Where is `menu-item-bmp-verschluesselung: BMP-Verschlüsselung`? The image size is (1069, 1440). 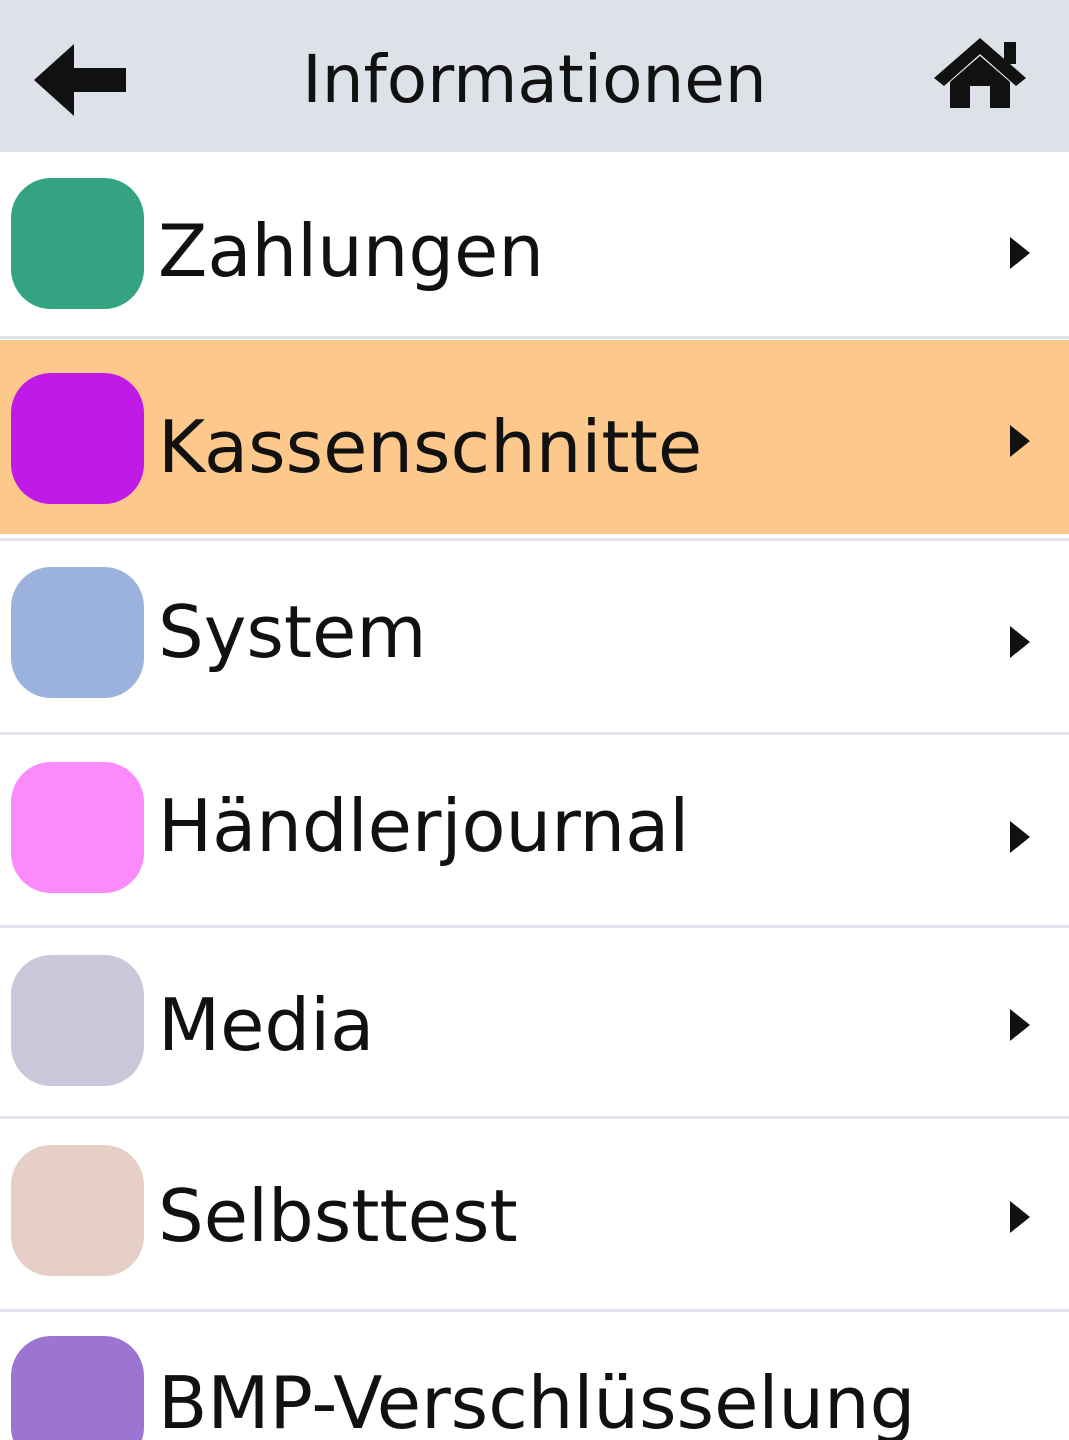 menu-item-bmp-verschluesselung: BMP-Verschlüsselung is located at coordinates (534, 1376).